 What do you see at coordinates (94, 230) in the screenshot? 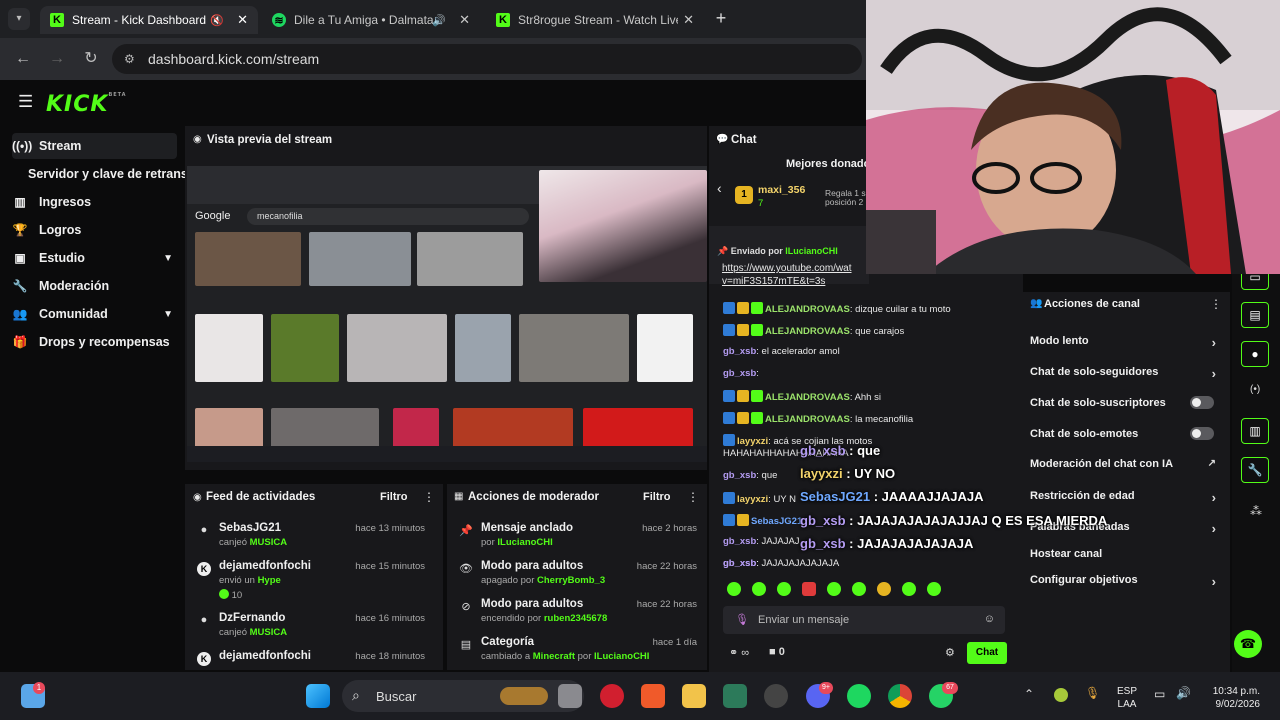
I see `sidebar-item-achievements: 🏆 Logros` at bounding box center [94, 230].